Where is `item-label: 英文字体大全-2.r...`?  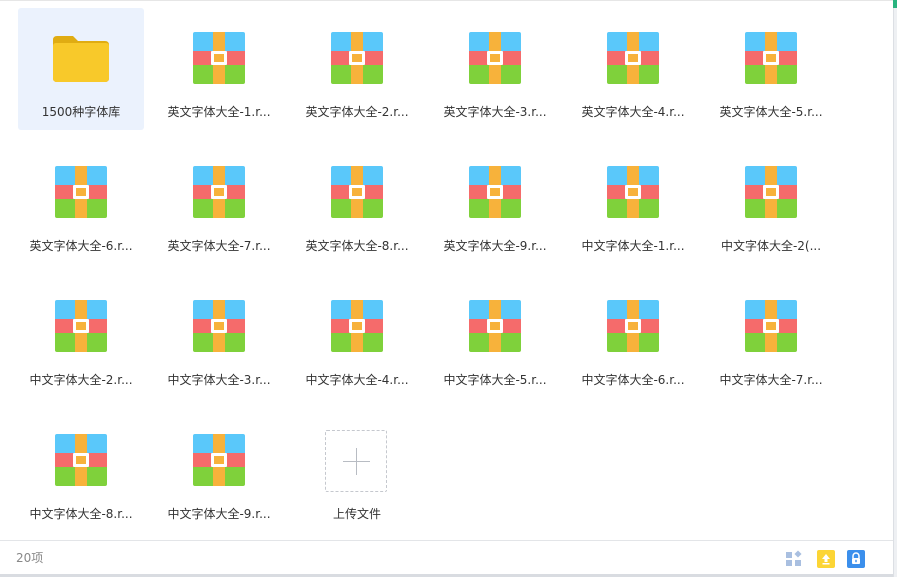 item-label: 英文字体大全-2.r... is located at coordinates (357, 112).